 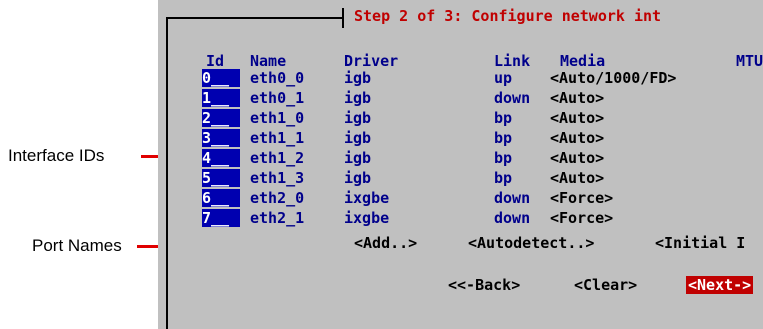 What do you see at coordinates (255, 18) in the screenshot?
I see `dialog-border-top` at bounding box center [255, 18].